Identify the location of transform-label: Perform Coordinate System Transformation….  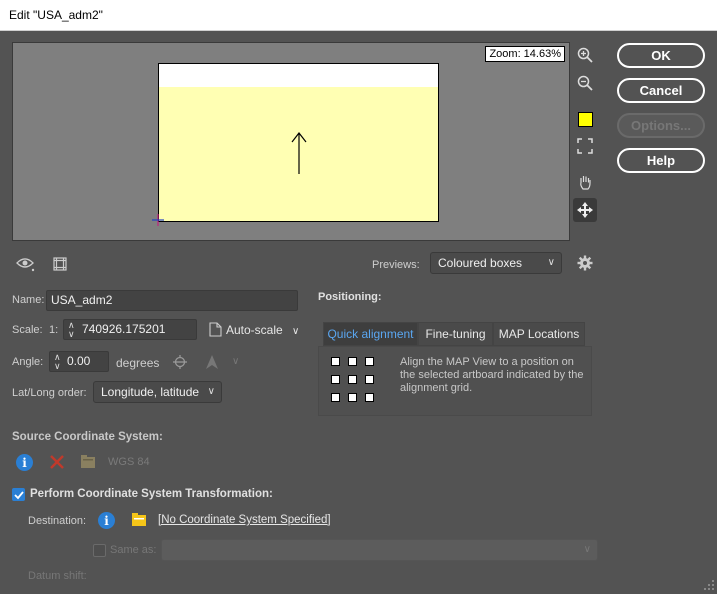
(151, 494).